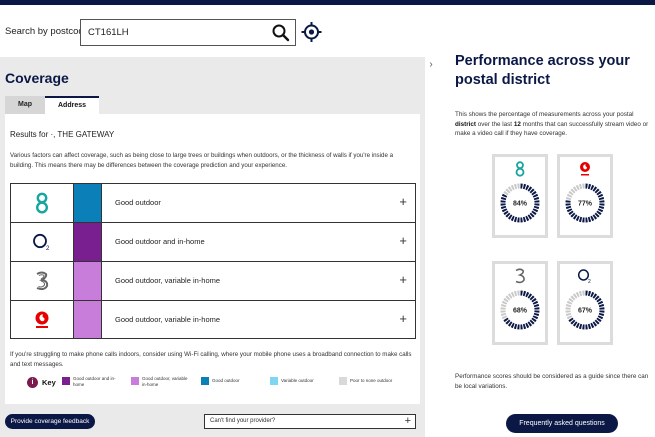  I want to click on network-row-o2: 2 Good outdoor and in-home +, so click(213, 241).